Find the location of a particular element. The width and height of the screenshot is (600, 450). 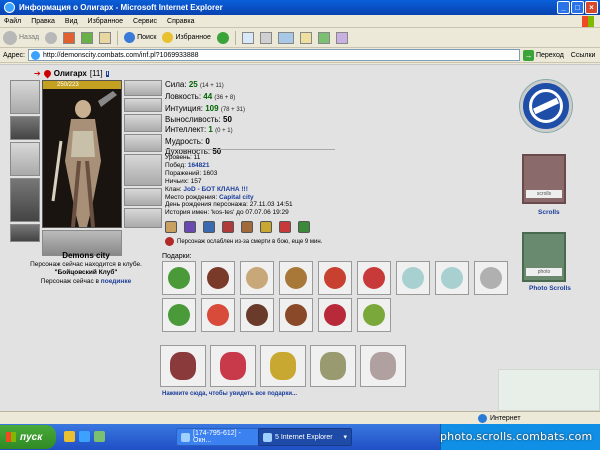

back-button: Назад is located at coordinates (21, 37).